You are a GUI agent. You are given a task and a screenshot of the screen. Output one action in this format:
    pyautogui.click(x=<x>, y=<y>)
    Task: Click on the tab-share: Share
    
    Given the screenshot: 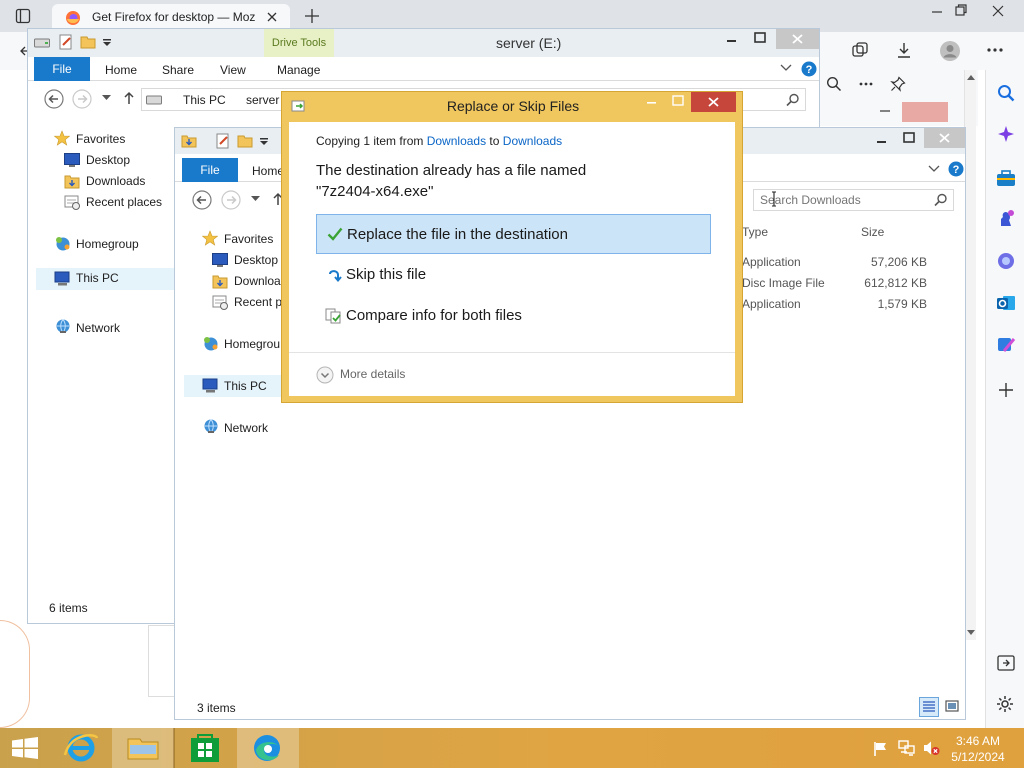 What is the action you would take?
    pyautogui.click(x=178, y=70)
    